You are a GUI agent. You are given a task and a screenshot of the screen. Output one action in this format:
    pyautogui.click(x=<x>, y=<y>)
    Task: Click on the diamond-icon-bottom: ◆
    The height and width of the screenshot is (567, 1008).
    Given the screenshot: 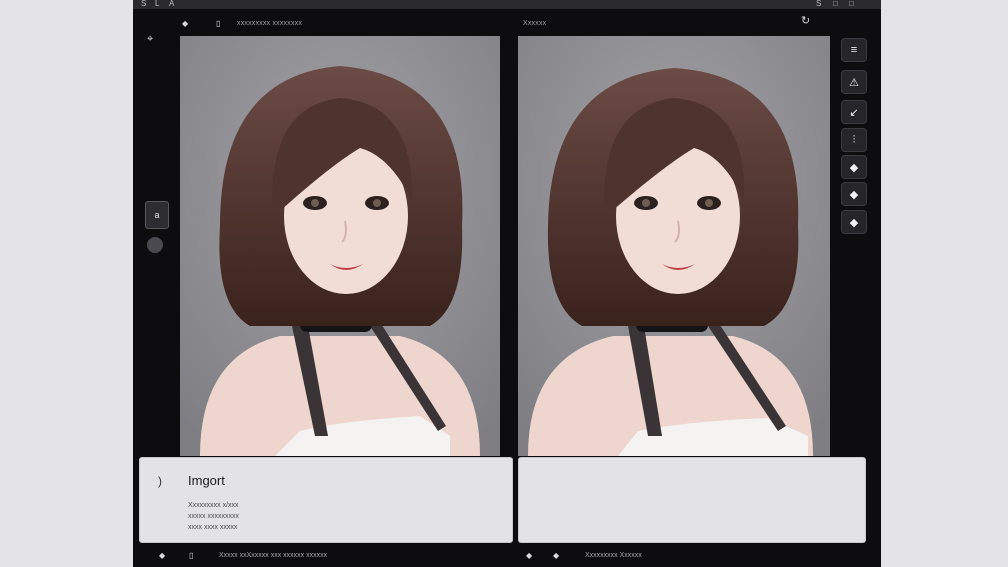 What is the action you would take?
    pyautogui.click(x=162, y=556)
    